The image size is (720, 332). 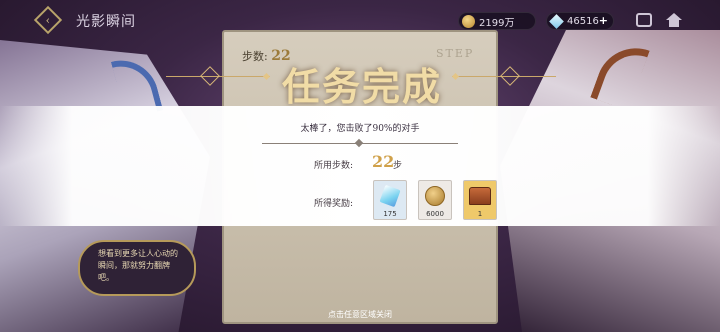 What do you see at coordinates (106, 22) in the screenshot?
I see `screen-title: 光影瞬间` at bounding box center [106, 22].